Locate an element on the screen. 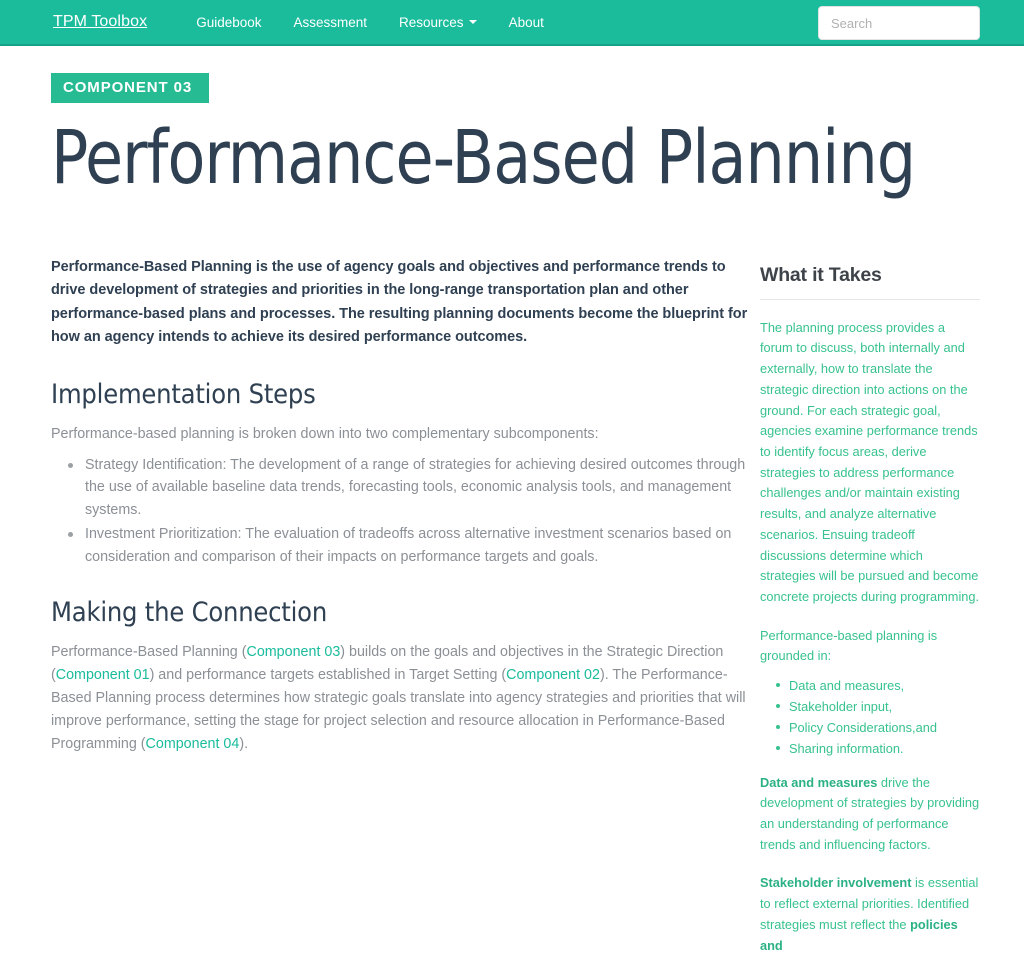 The height and width of the screenshot is (956, 1024). nav-item-resources-label: Resources is located at coordinates (431, 22).